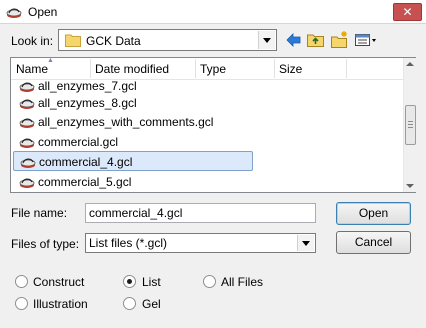  Describe the element at coordinates (128, 243) in the screenshot. I see `file-type-value: List files (*.gcl)` at that location.